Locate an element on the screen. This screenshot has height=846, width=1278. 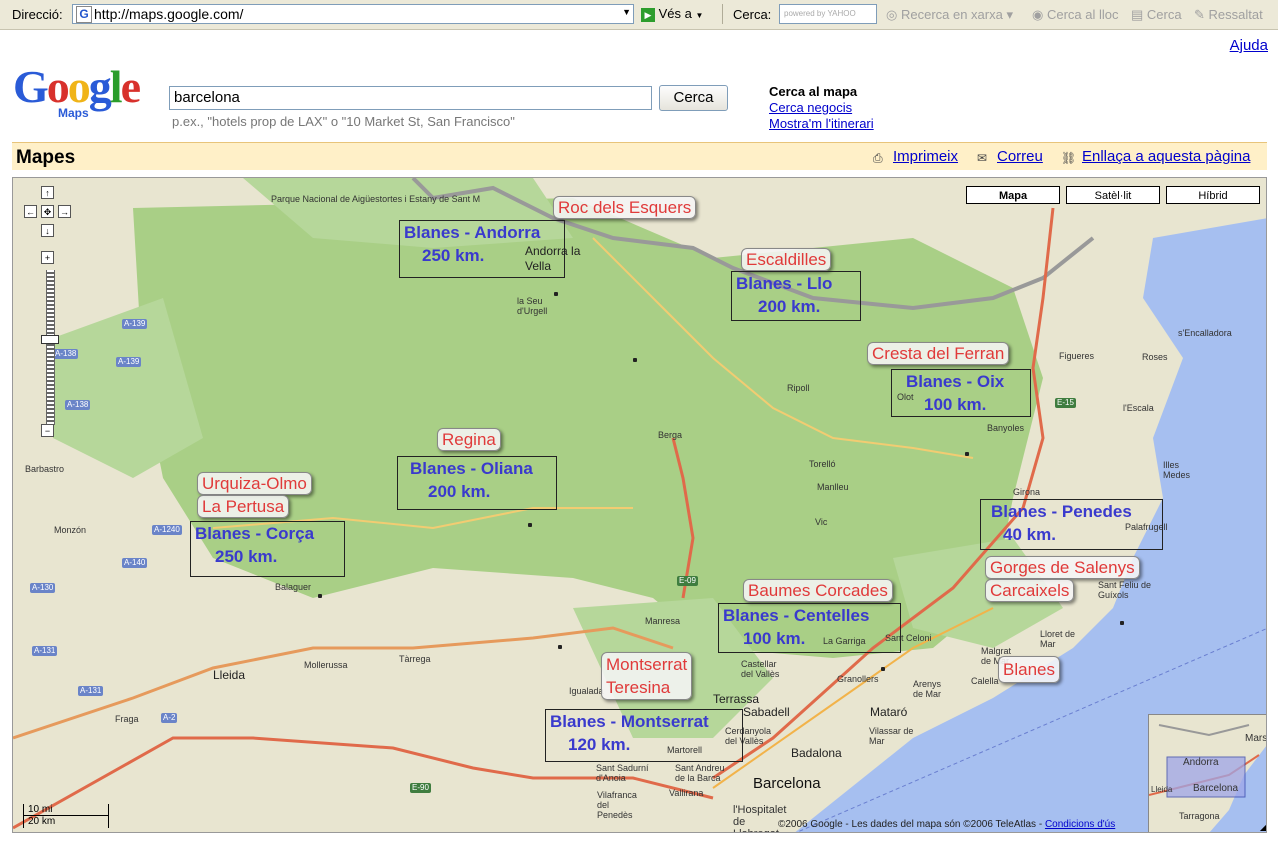
search-input: barcelona is located at coordinates (410, 98).